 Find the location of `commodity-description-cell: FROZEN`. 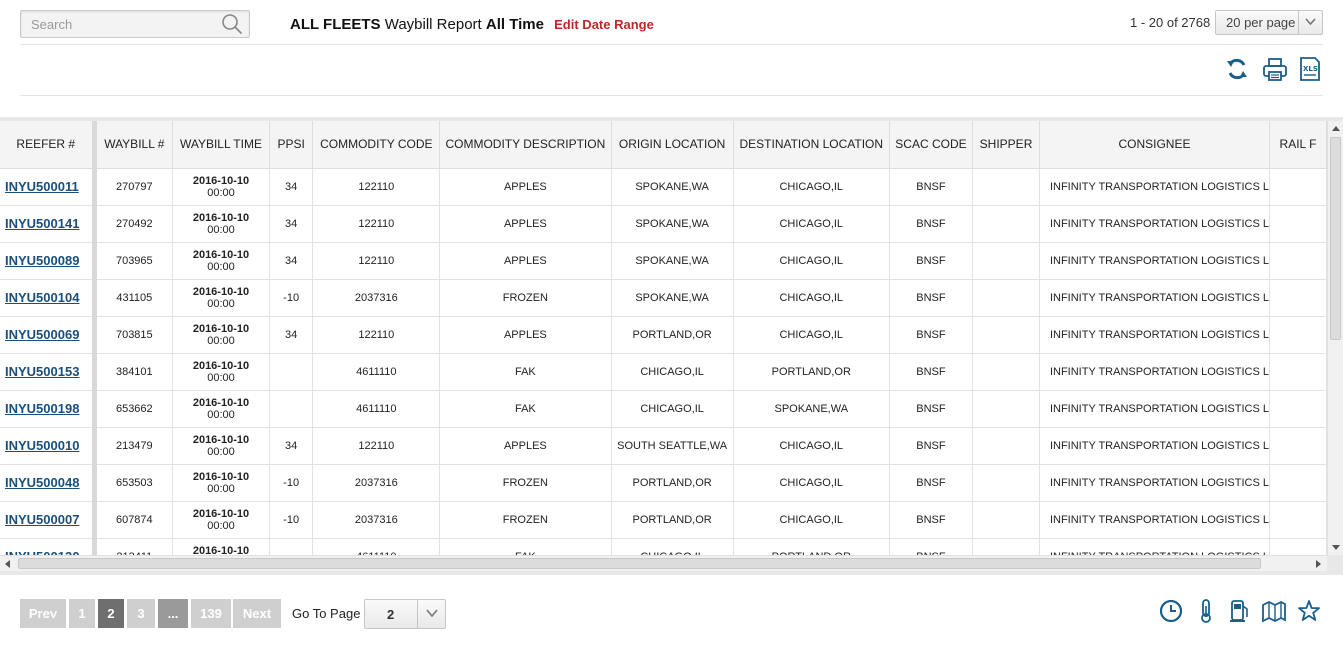

commodity-description-cell: FROZEN is located at coordinates (525, 298).